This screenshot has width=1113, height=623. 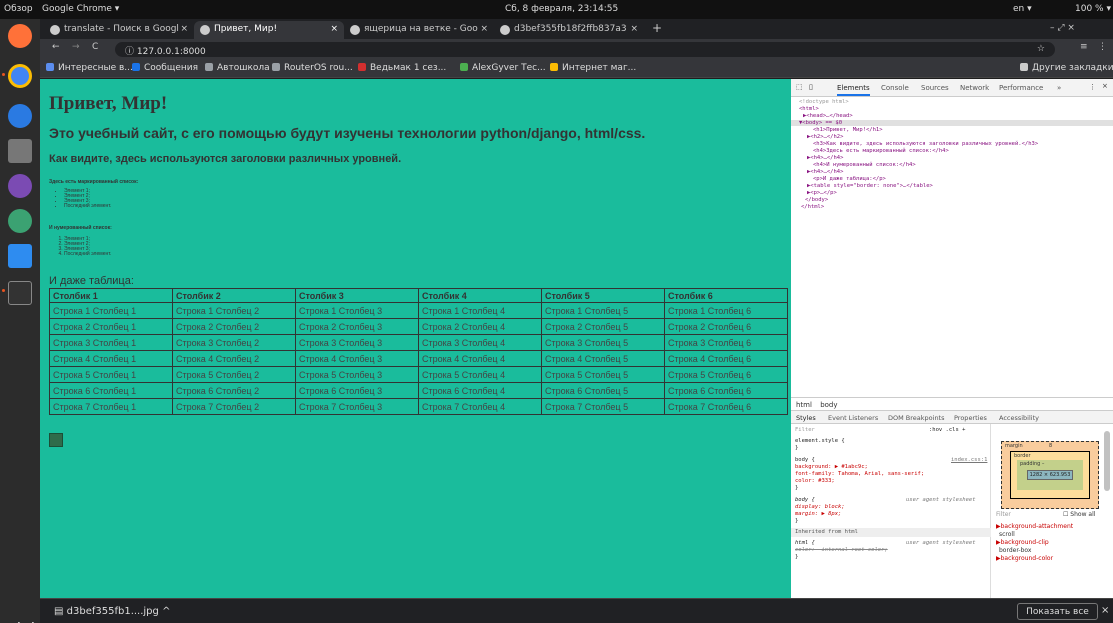 What do you see at coordinates (1024, 67) in the screenshot?
I see `folder-icon` at bounding box center [1024, 67].